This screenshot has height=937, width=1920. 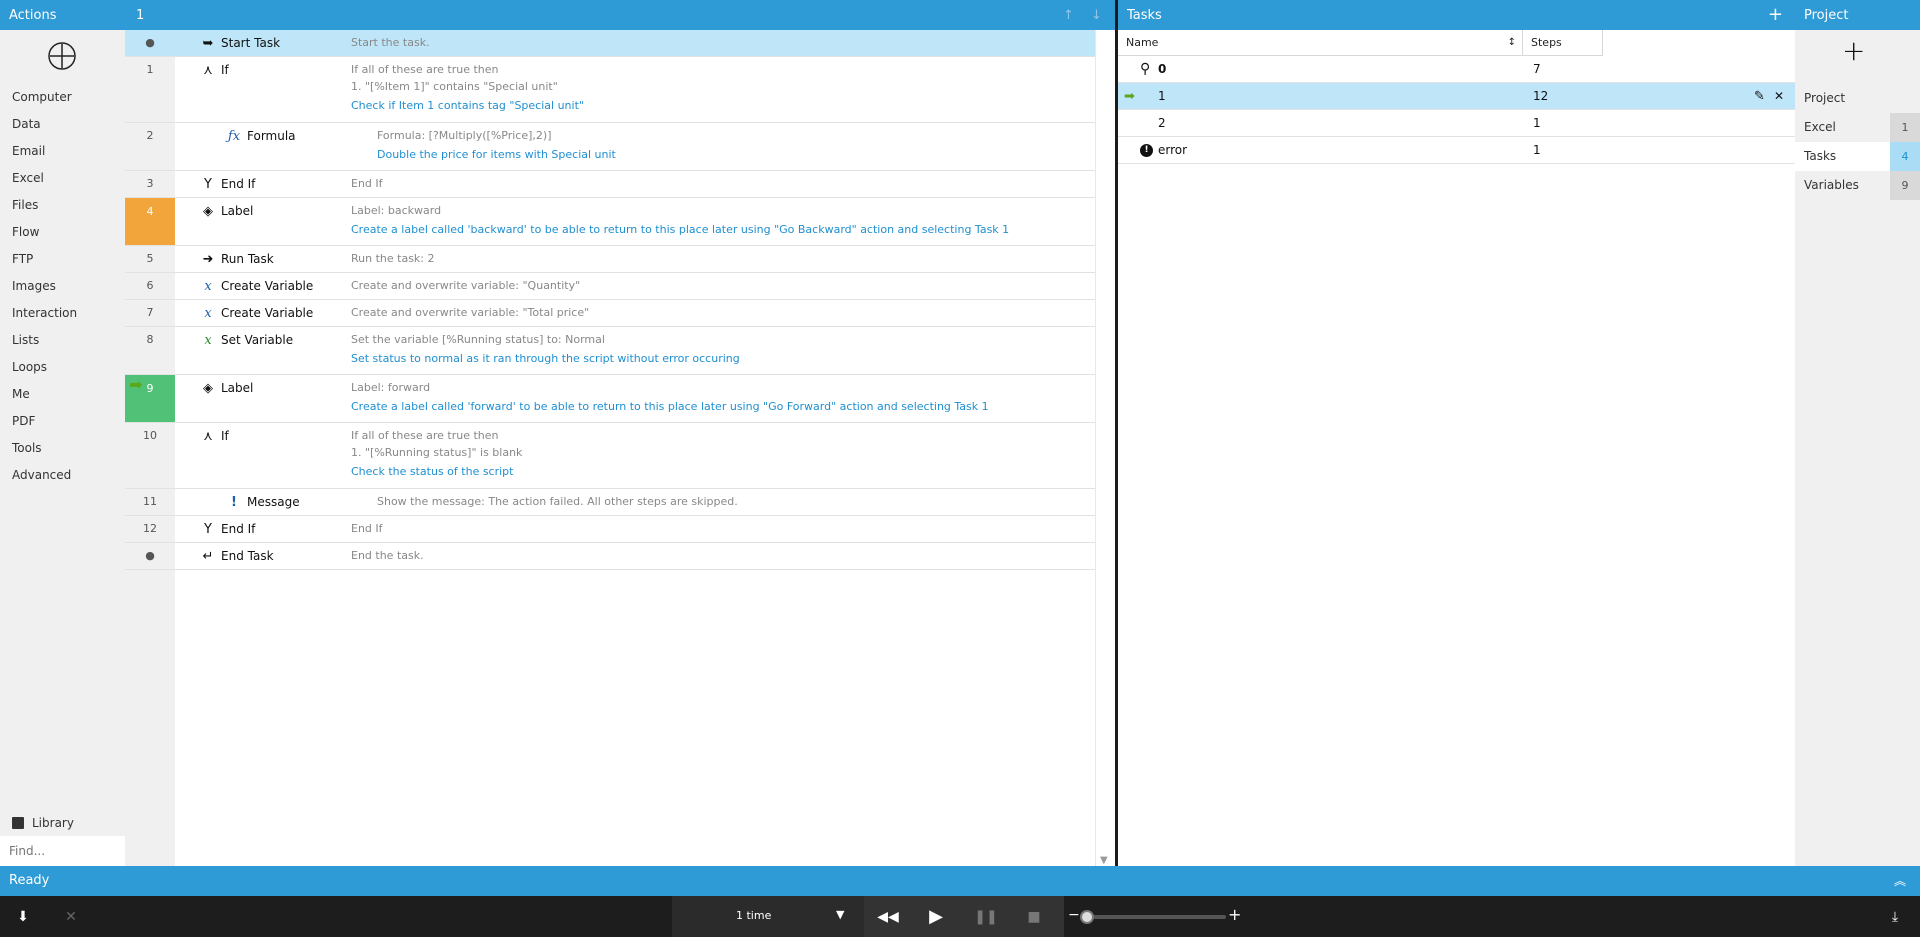 What do you see at coordinates (150, 528) in the screenshot?
I see `step-number: 12` at bounding box center [150, 528].